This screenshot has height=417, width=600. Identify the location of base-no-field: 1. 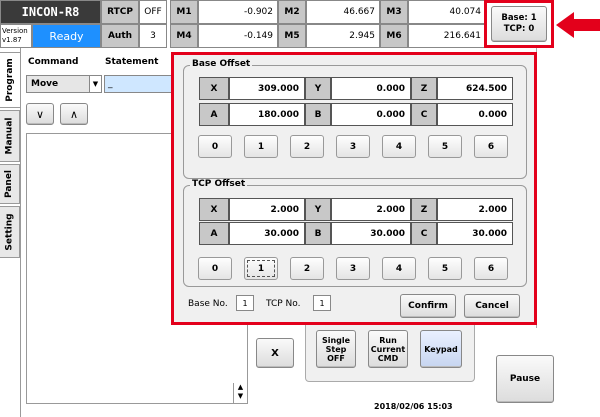
(245, 303).